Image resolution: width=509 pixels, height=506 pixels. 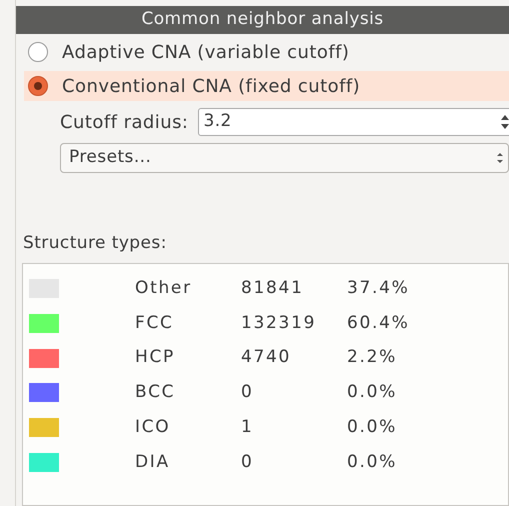 What do you see at coordinates (378, 323) in the screenshot?
I see `percentage: 60.4%` at bounding box center [378, 323].